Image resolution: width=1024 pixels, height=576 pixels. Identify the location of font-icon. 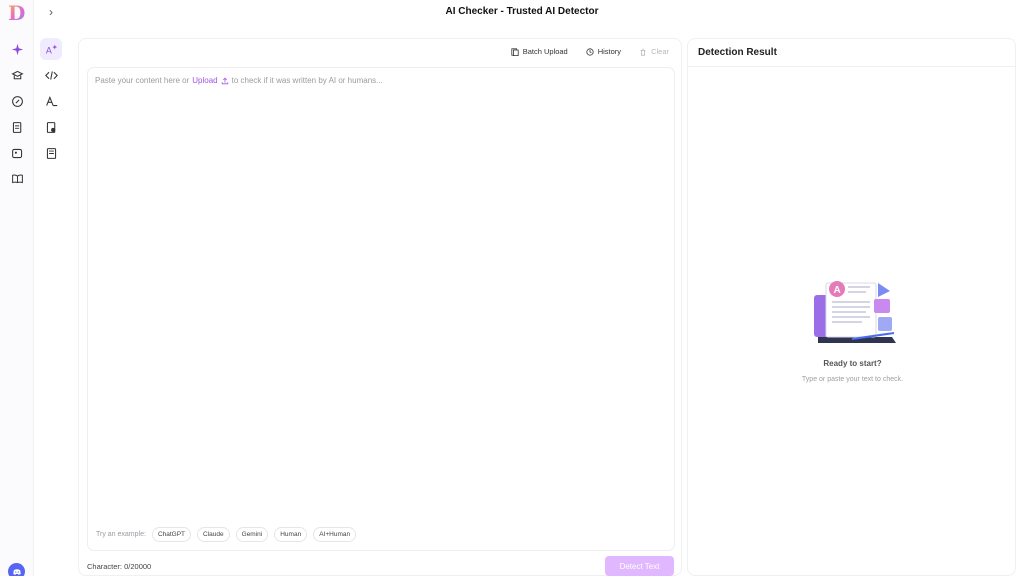
(51, 101).